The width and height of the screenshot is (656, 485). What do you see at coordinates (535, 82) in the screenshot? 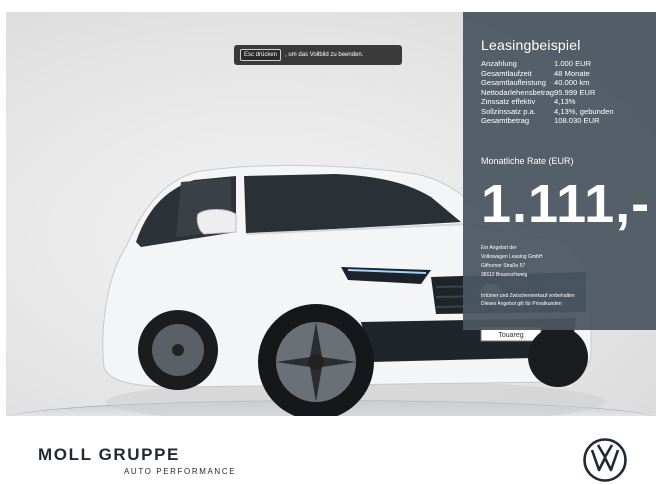
I see `term-row: Gesamtlaufleistung 40.000 km` at bounding box center [535, 82].